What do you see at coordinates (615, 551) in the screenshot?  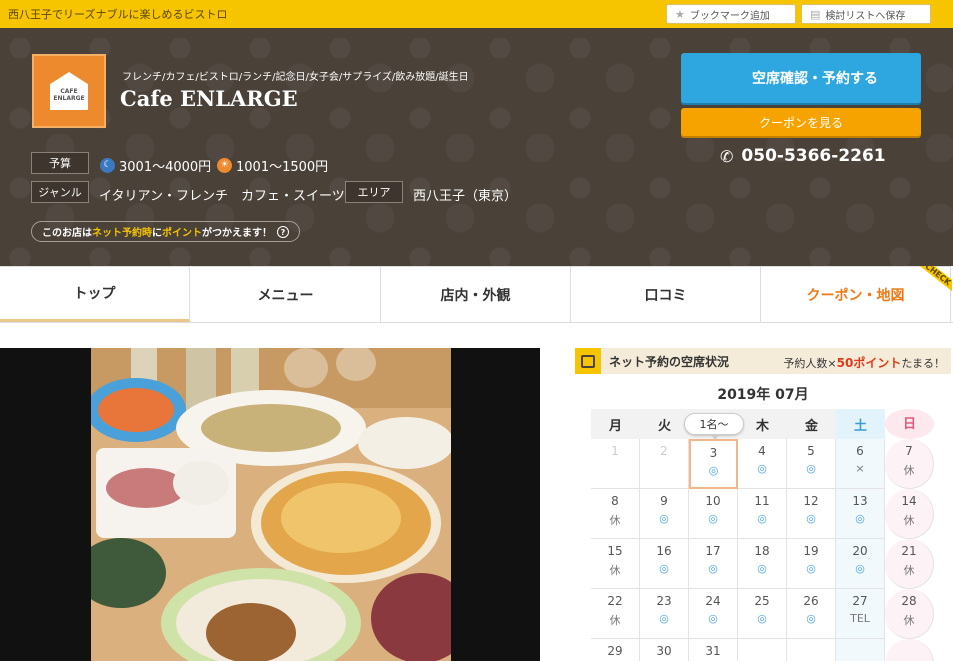 I see `day-number: 15` at bounding box center [615, 551].